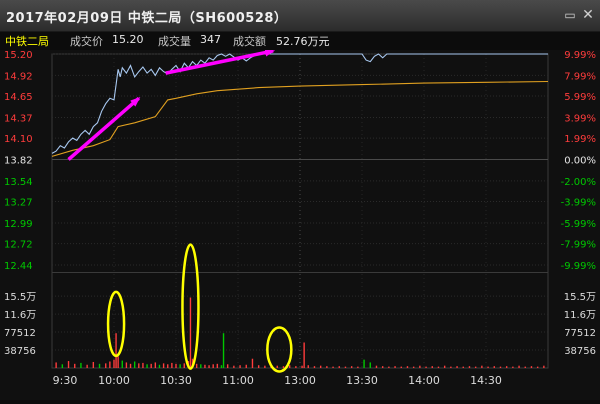 This screenshot has height=404, width=600. I want to click on time-tick-label: 14:30, so click(486, 380).